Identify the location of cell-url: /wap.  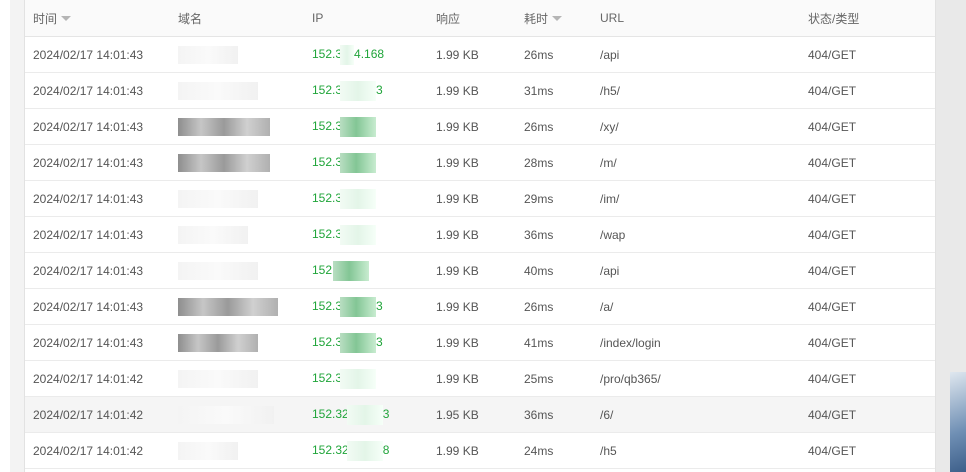
(696, 234).